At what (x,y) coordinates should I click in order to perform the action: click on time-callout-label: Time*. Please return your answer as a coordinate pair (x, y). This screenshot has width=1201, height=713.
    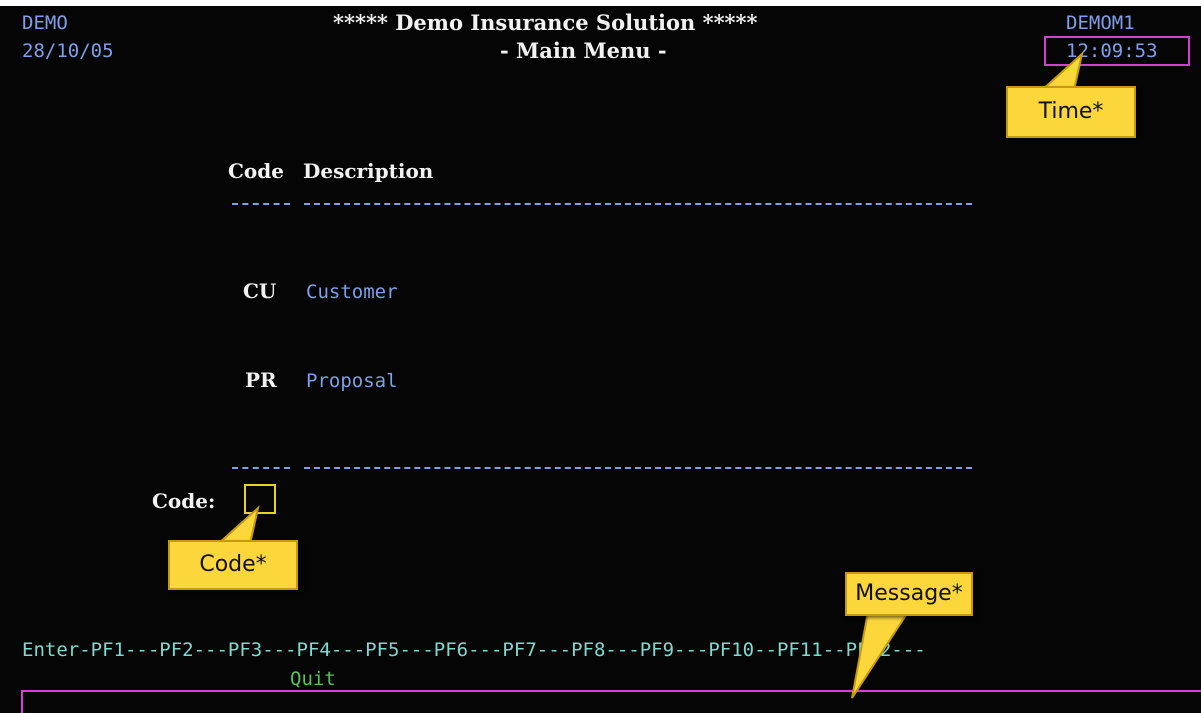
    Looking at the image, I should click on (1071, 111).